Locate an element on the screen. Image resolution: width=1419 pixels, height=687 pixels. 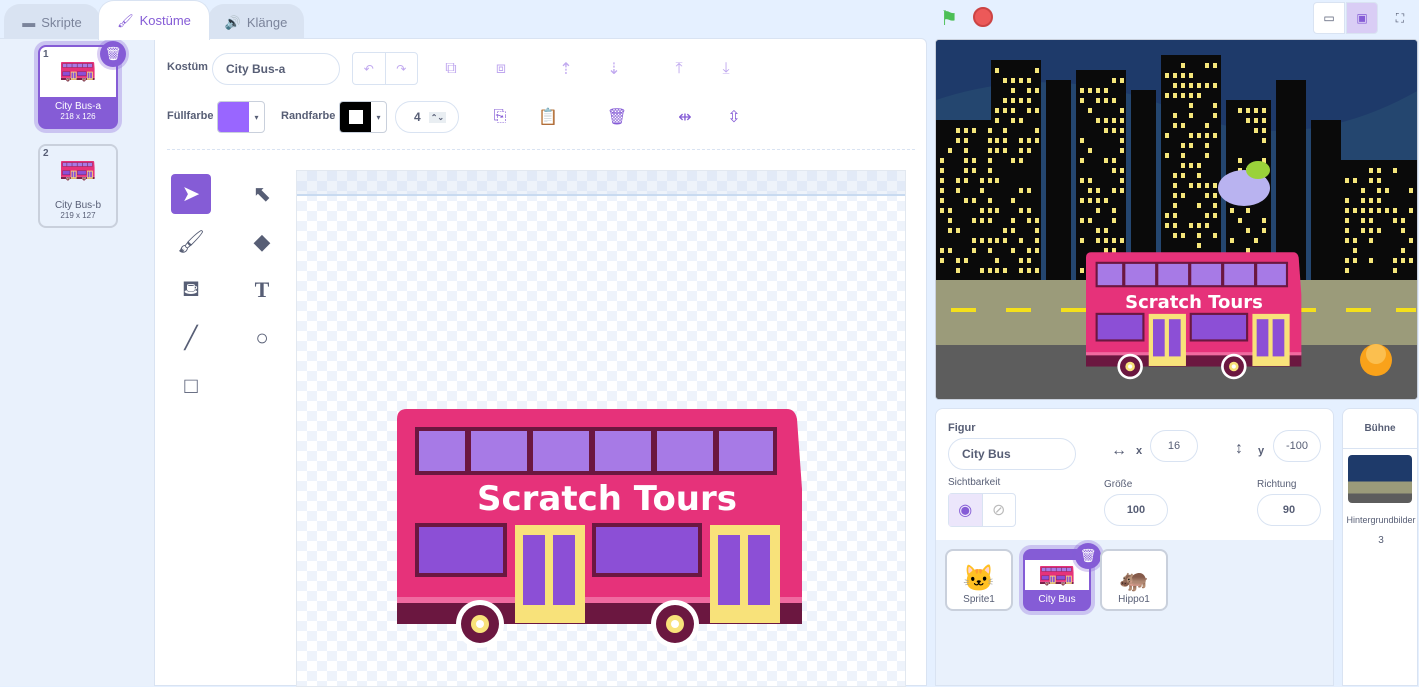
paste-icon: 📋 is located at coordinates (548, 117).